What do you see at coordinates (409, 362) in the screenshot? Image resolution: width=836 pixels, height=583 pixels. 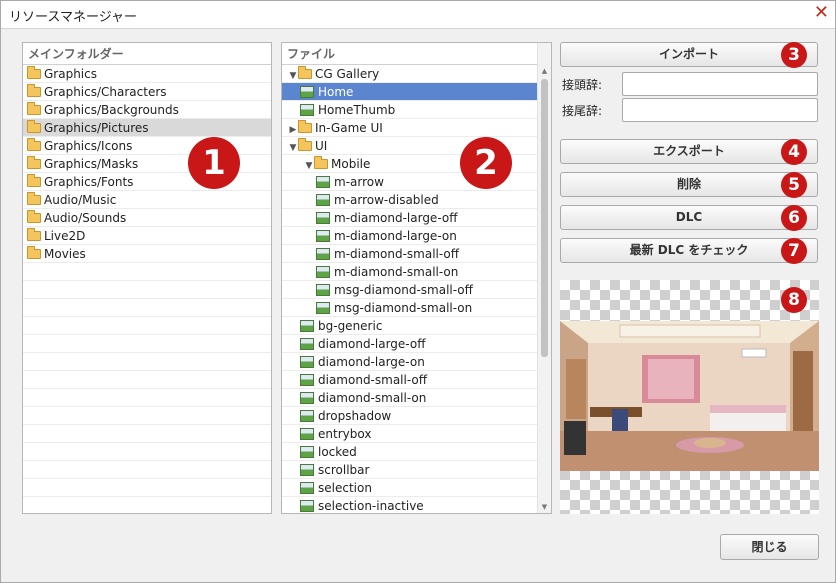 I see `tree-file-item: diamond-large-on` at bounding box center [409, 362].